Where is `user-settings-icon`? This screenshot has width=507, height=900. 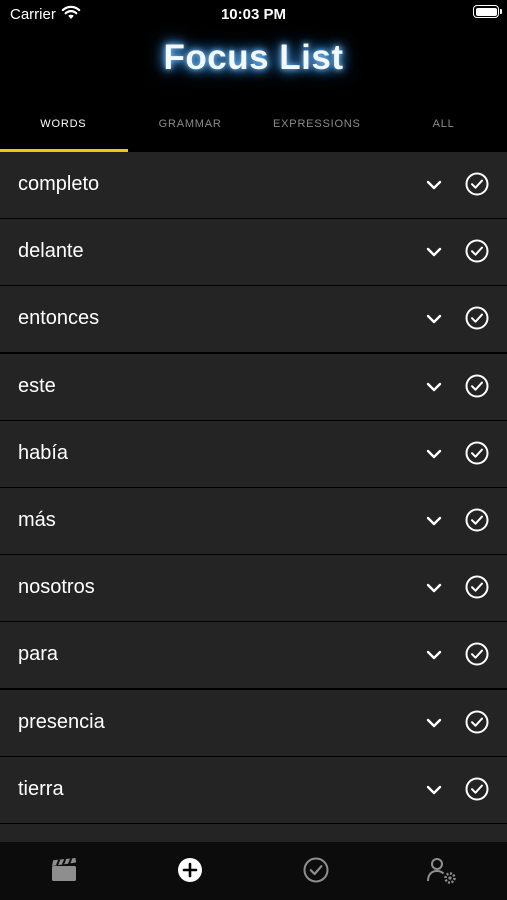 user-settings-icon is located at coordinates (442, 870).